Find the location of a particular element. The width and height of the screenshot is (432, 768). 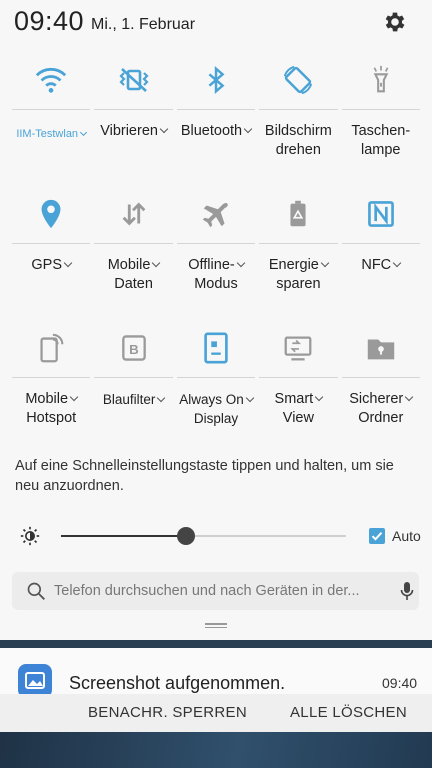

notification-title: Screenshot aufgenommen. is located at coordinates (177, 683).